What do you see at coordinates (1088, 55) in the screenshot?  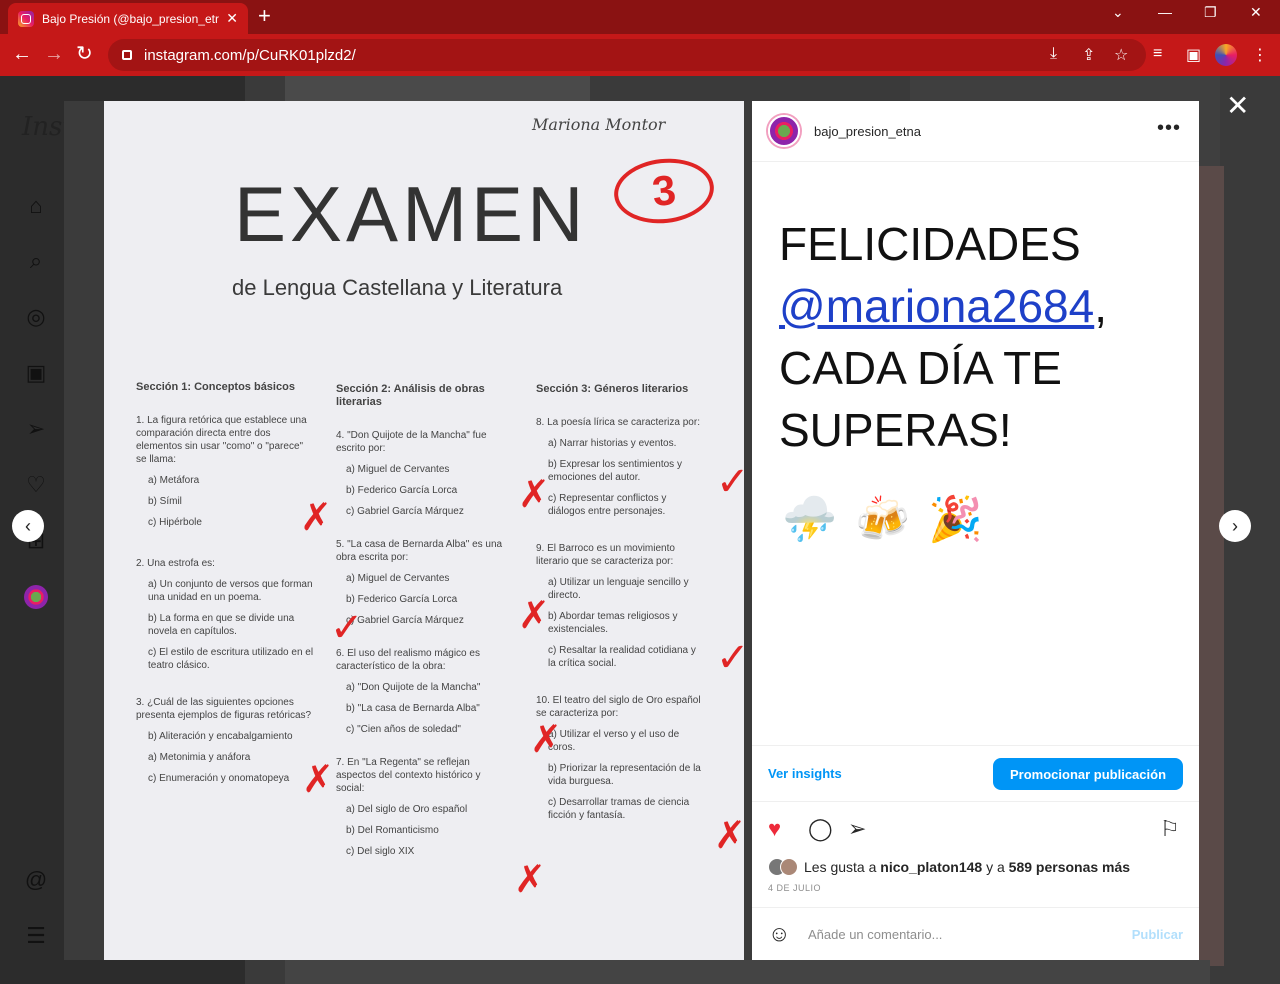 I see `share-icon: ⇪` at bounding box center [1088, 55].